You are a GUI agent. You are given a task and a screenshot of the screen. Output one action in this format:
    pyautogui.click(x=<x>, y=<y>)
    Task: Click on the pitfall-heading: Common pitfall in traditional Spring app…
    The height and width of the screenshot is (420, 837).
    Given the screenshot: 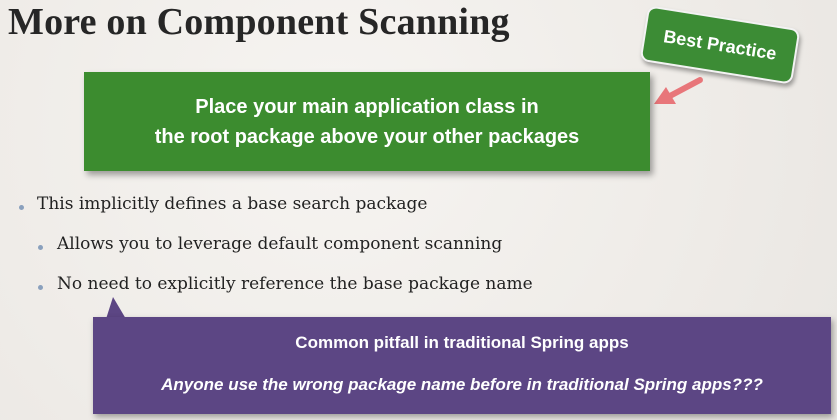 What is the action you would take?
    pyautogui.click(x=462, y=342)
    